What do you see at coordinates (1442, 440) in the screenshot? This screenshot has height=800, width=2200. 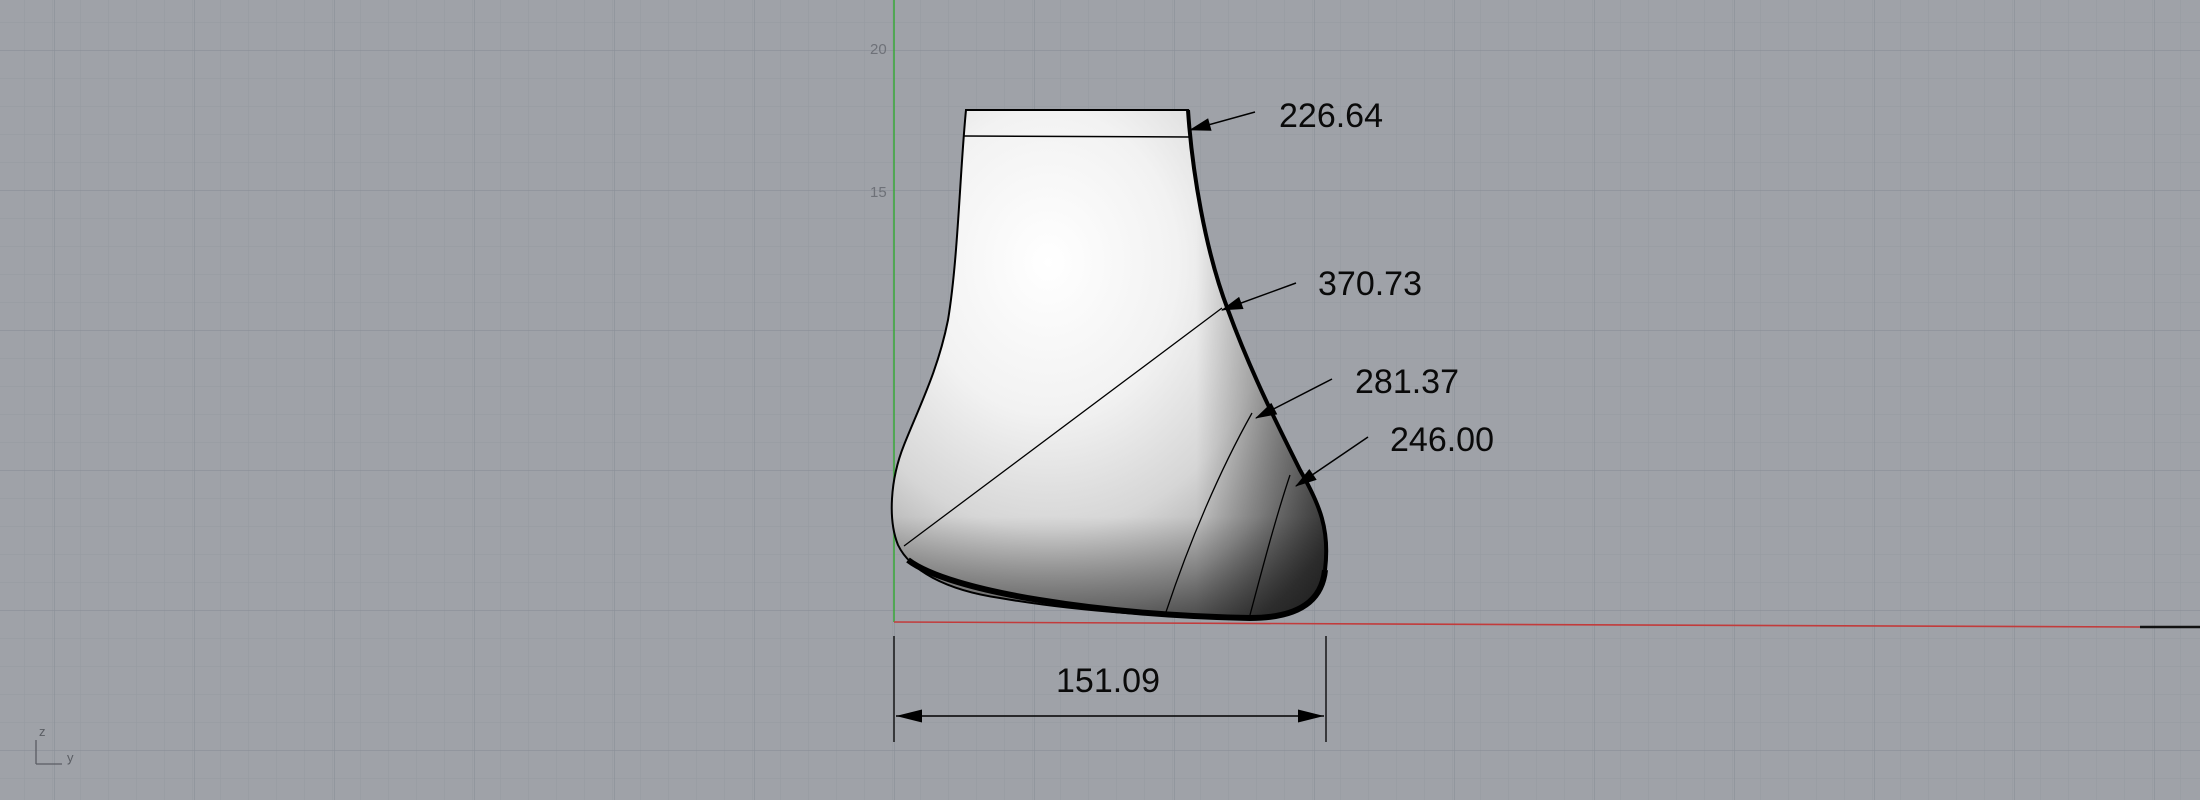 I see `dimension-label-toe: 246.00` at bounding box center [1442, 440].